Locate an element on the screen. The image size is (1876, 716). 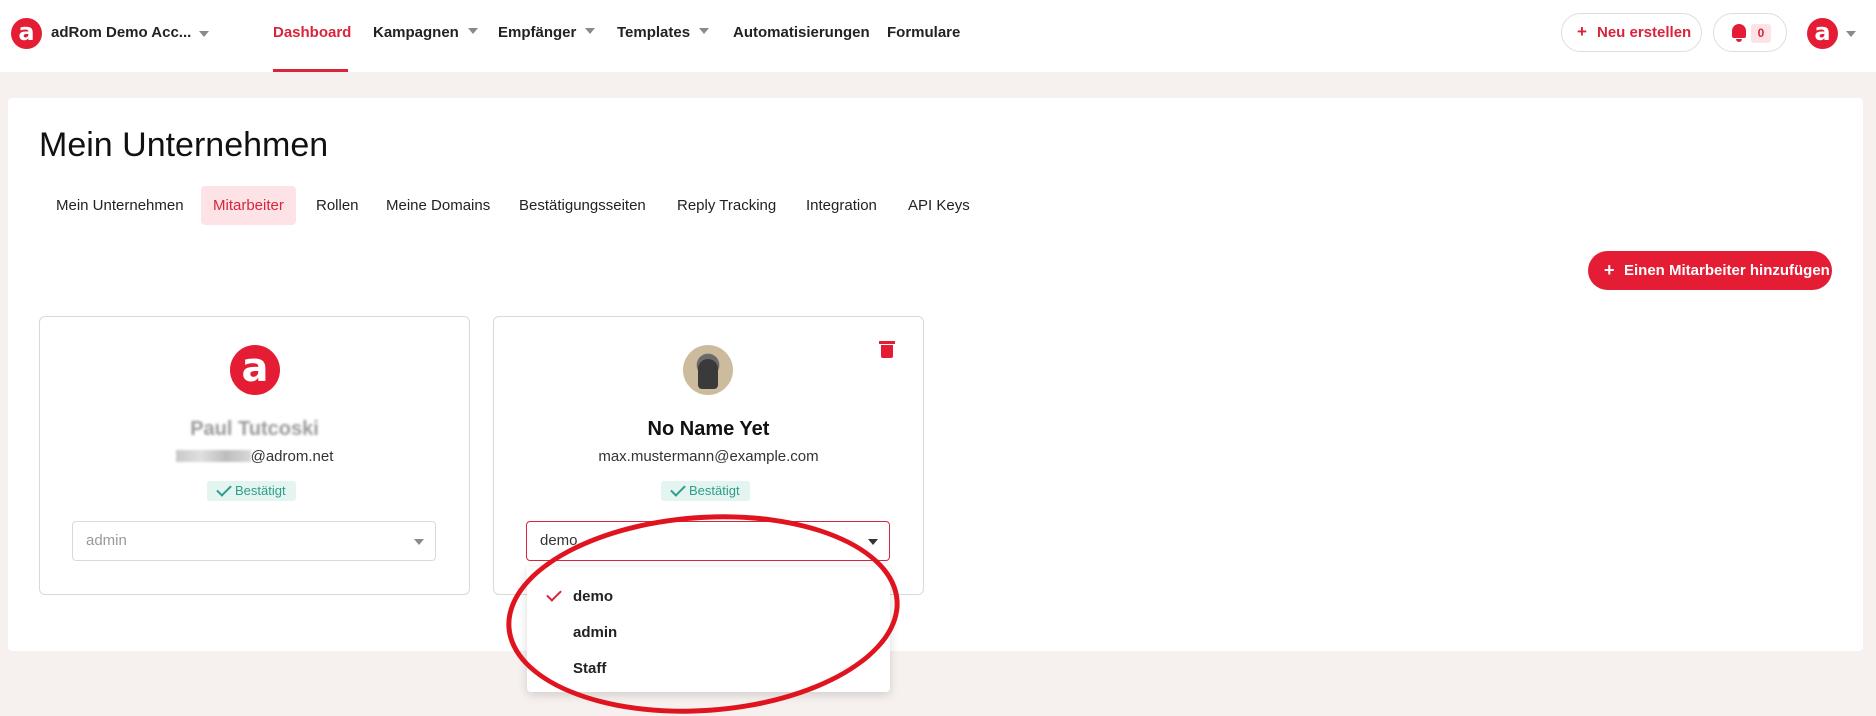
role-dropdown-menu: demo admin Staff is located at coordinates (708, 629).